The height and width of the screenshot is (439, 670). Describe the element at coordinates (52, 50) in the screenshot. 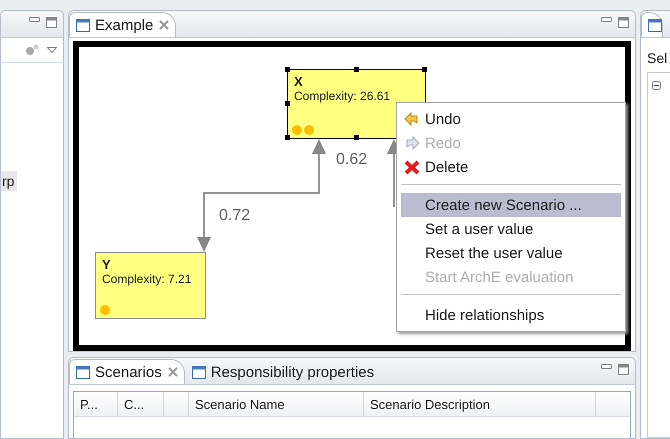

I see `dropdown-icon` at that location.